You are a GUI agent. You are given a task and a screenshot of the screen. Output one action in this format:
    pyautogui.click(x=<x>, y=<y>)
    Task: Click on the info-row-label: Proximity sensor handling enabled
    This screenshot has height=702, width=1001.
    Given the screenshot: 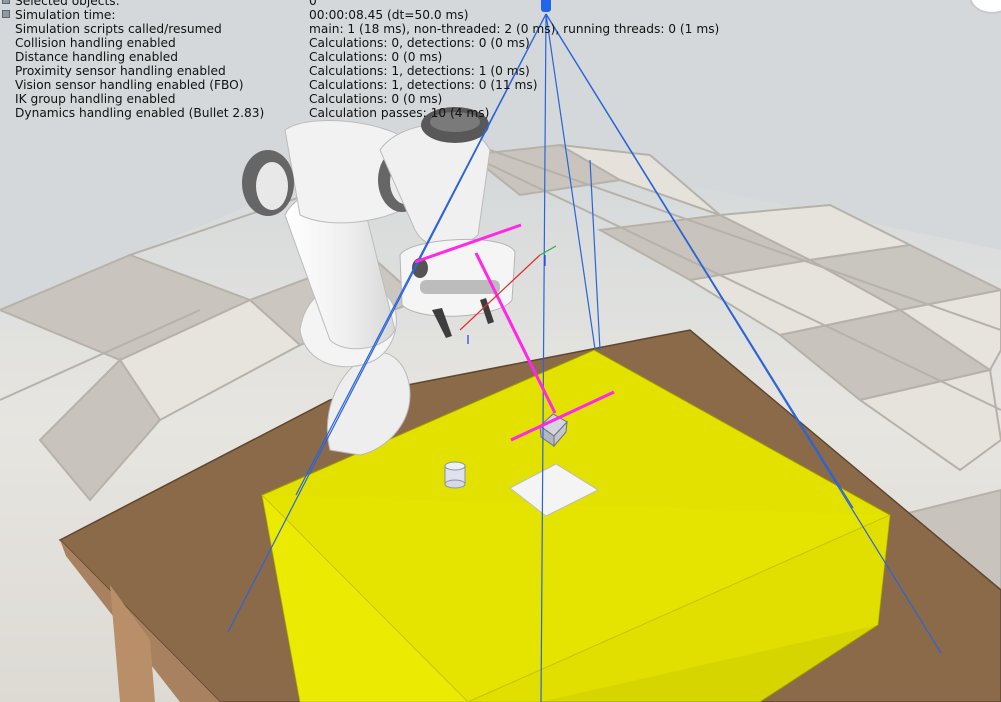 What is the action you would take?
    pyautogui.click(x=120, y=71)
    